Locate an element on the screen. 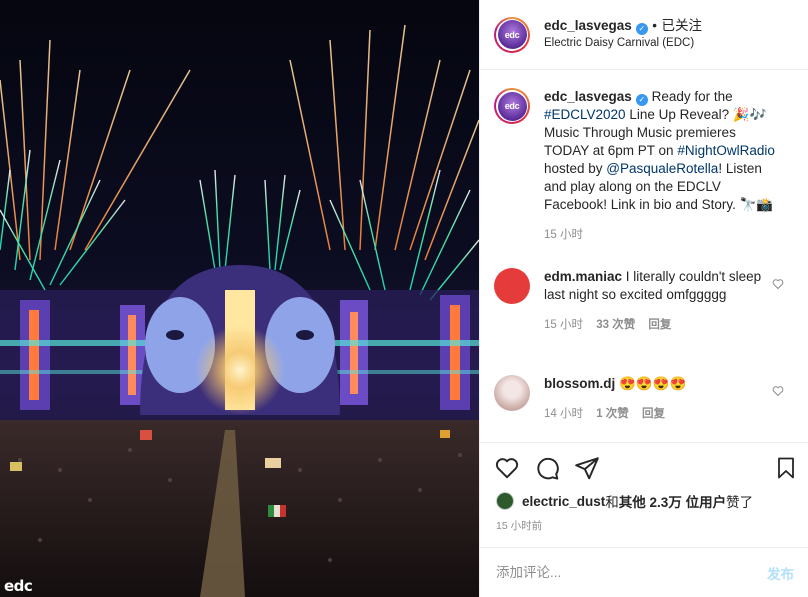 The height and width of the screenshot is (597, 808). bookmark-icon is located at coordinates (786, 468).